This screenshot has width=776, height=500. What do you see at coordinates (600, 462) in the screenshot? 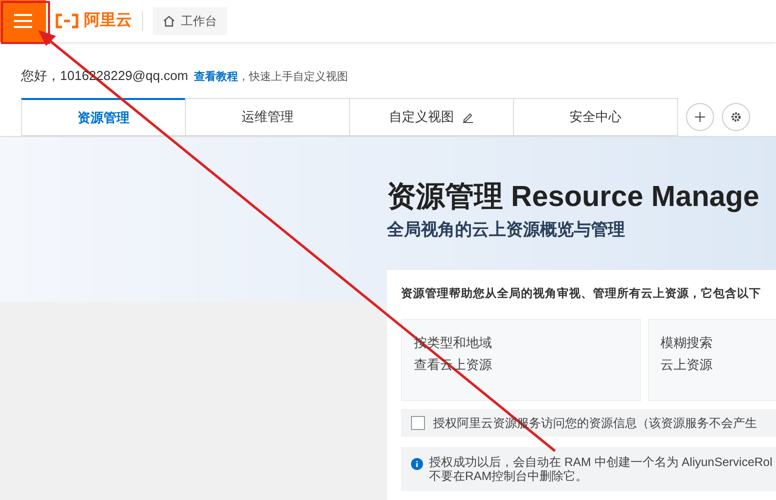
I see `info-text: 授权成功以后，会自动在 RAM 中创建一个名为 AliyunServiceRol` at bounding box center [600, 462].